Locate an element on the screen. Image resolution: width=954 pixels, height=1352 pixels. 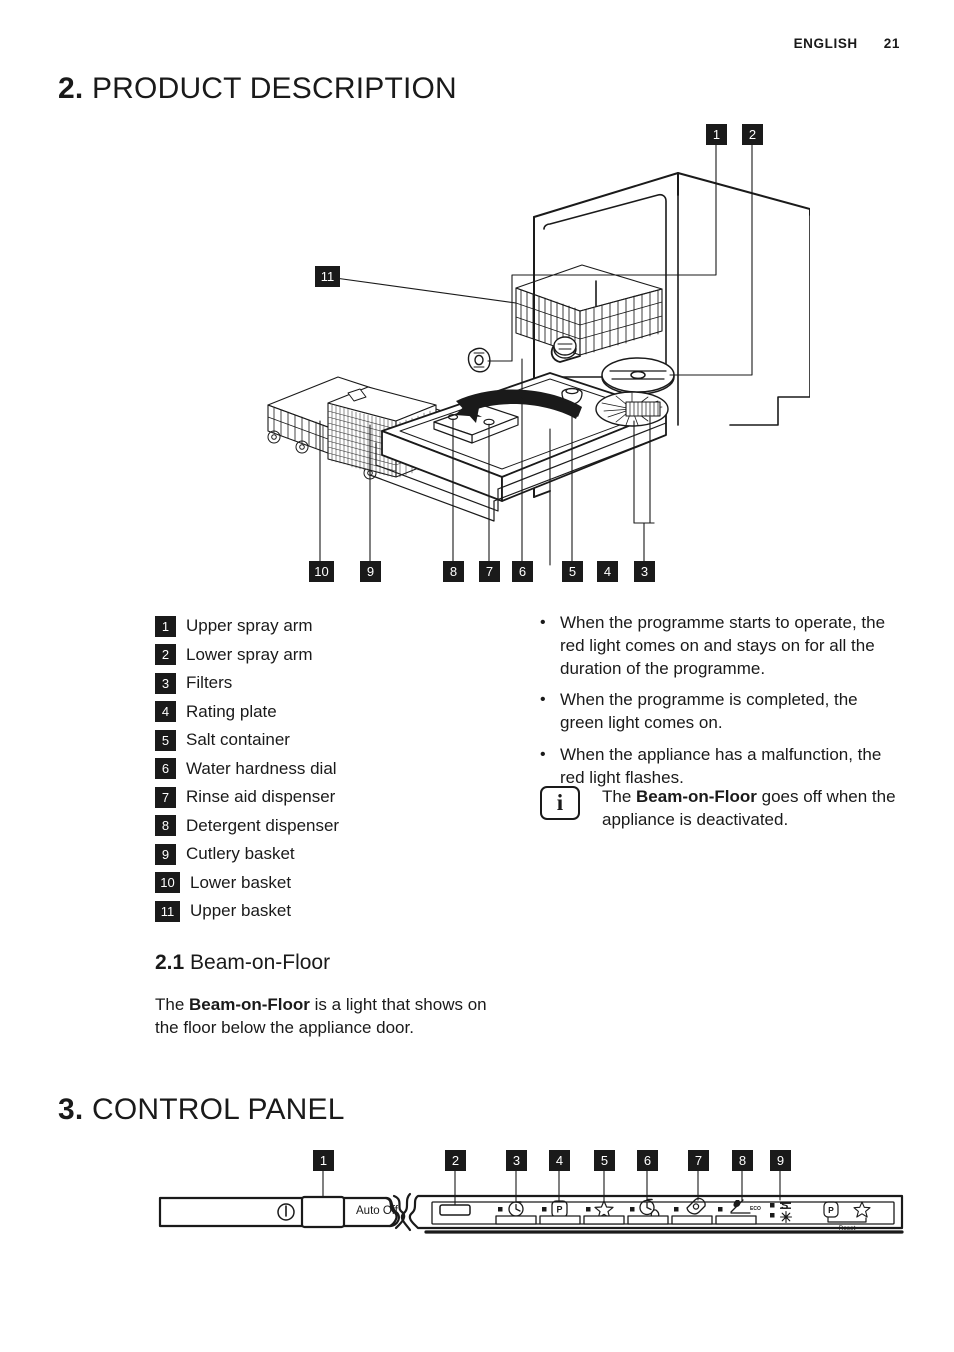
panel-callout-3: 3 is located at coordinates (516, 1160).